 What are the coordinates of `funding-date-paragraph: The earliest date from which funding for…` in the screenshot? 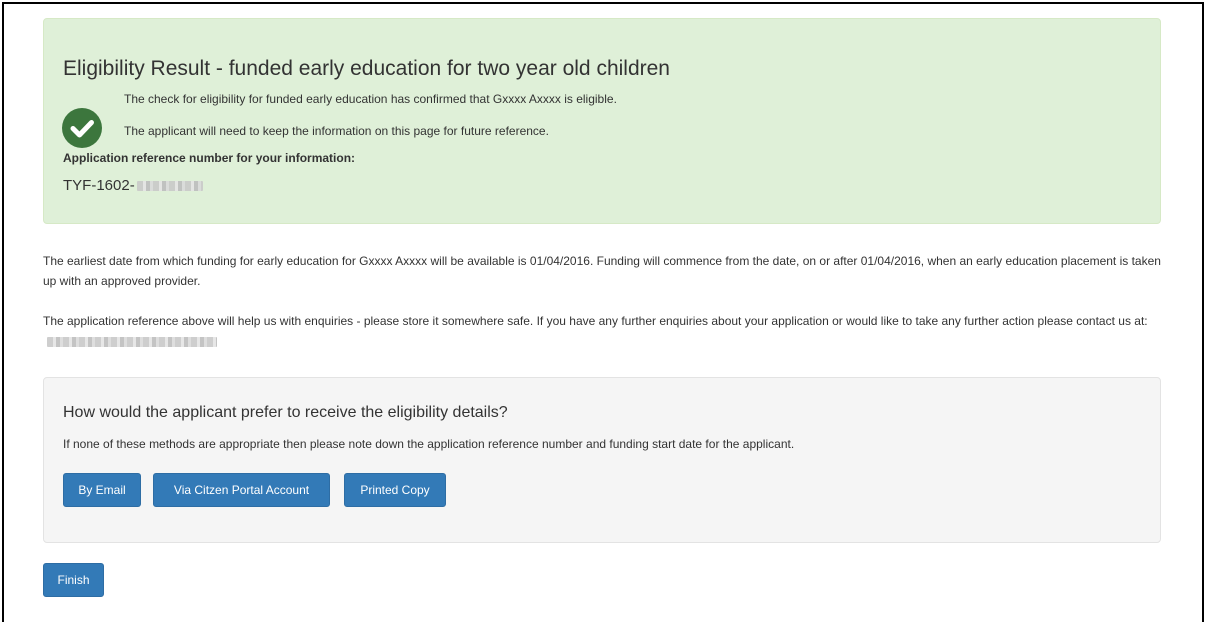 It's located at (602, 271).